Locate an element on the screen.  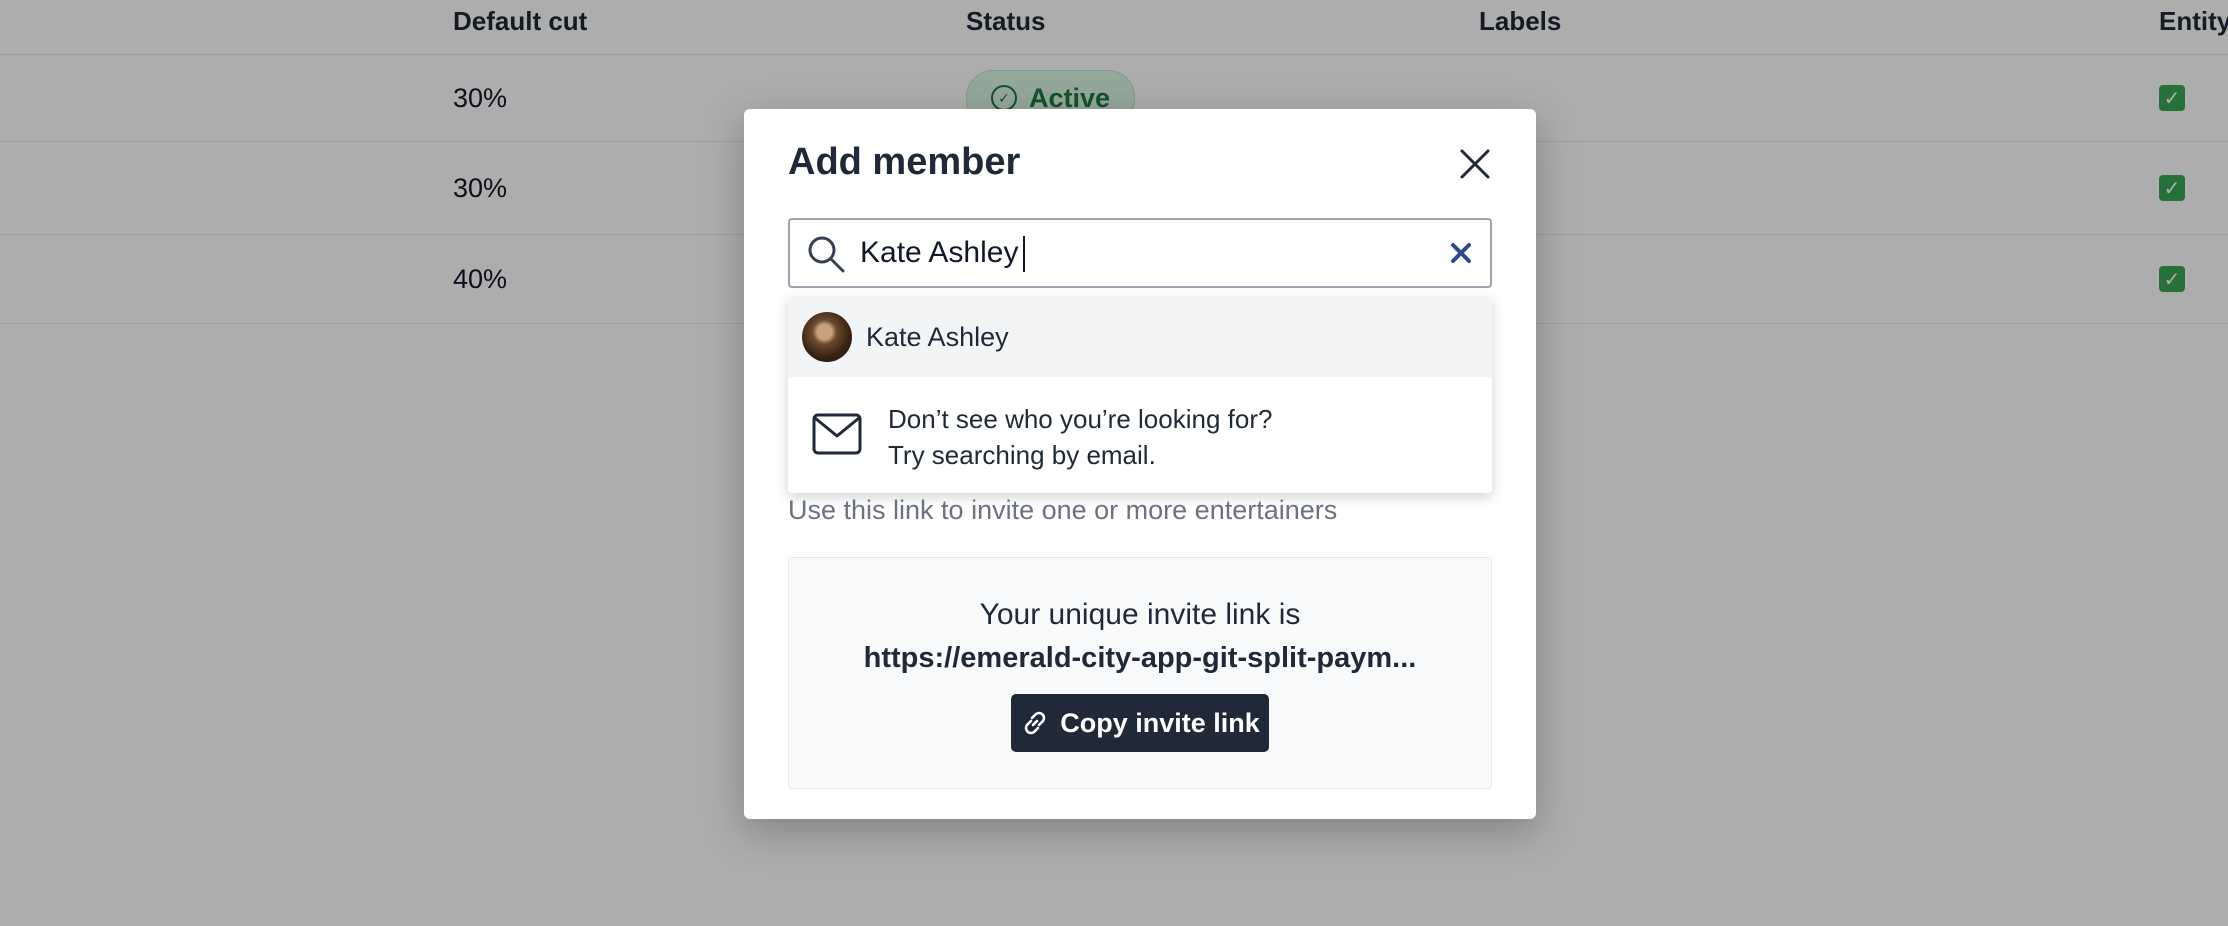
search-input is located at coordinates (1140, 253).